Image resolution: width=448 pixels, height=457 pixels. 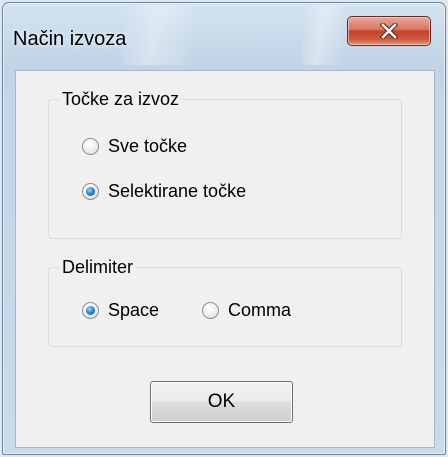 I want to click on radio-space: Space, so click(x=120, y=310).